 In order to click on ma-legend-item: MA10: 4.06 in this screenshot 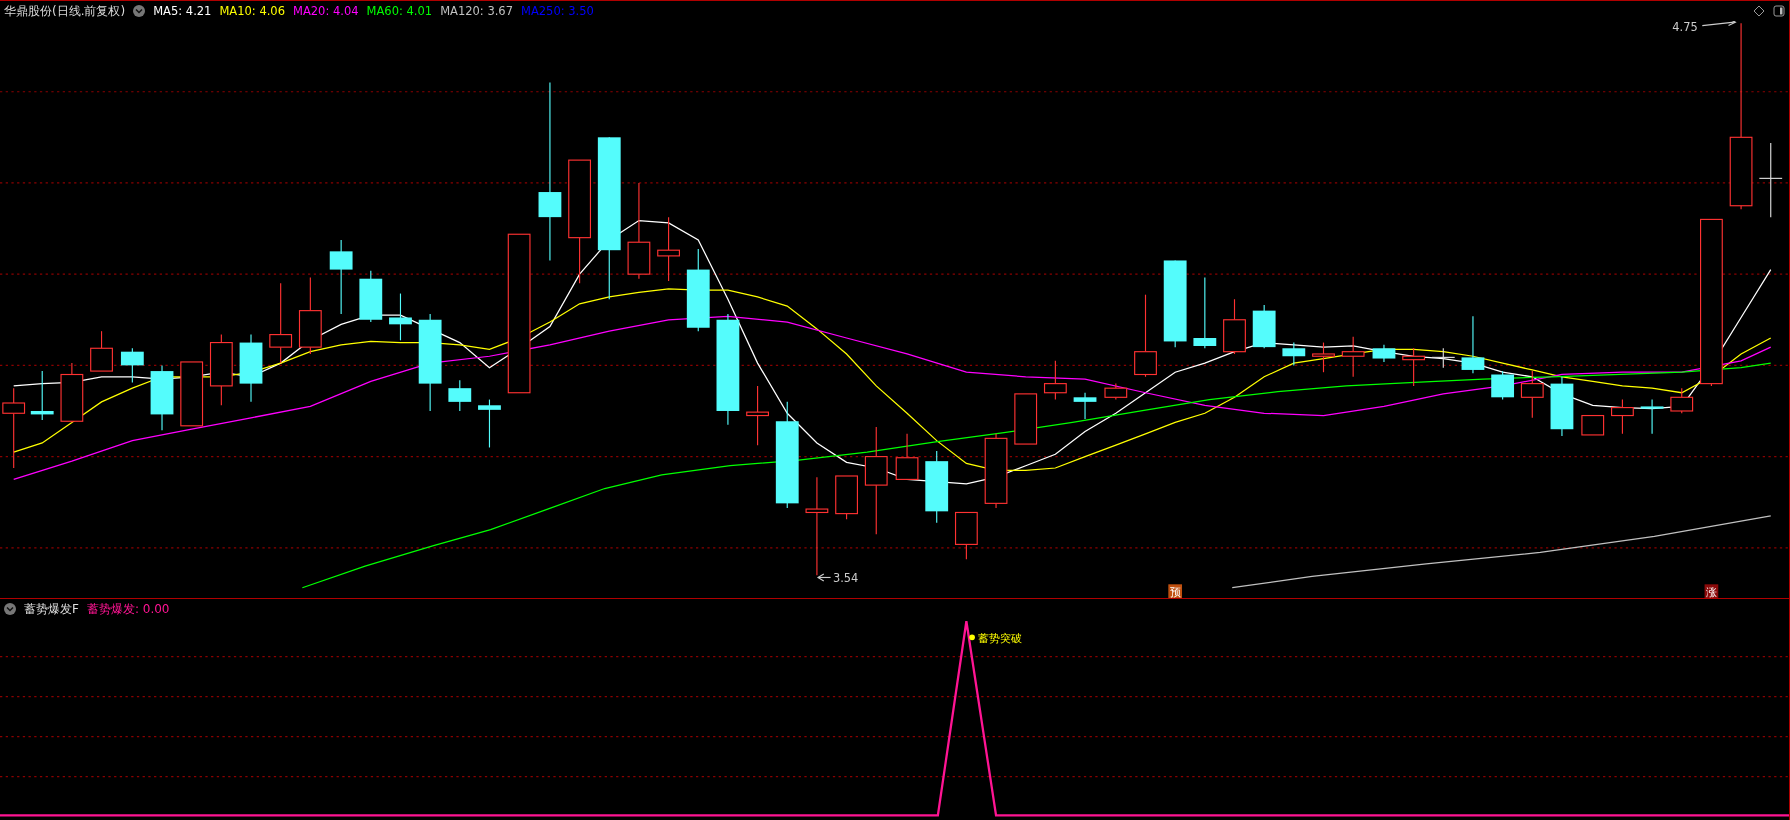, I will do `click(252, 11)`.